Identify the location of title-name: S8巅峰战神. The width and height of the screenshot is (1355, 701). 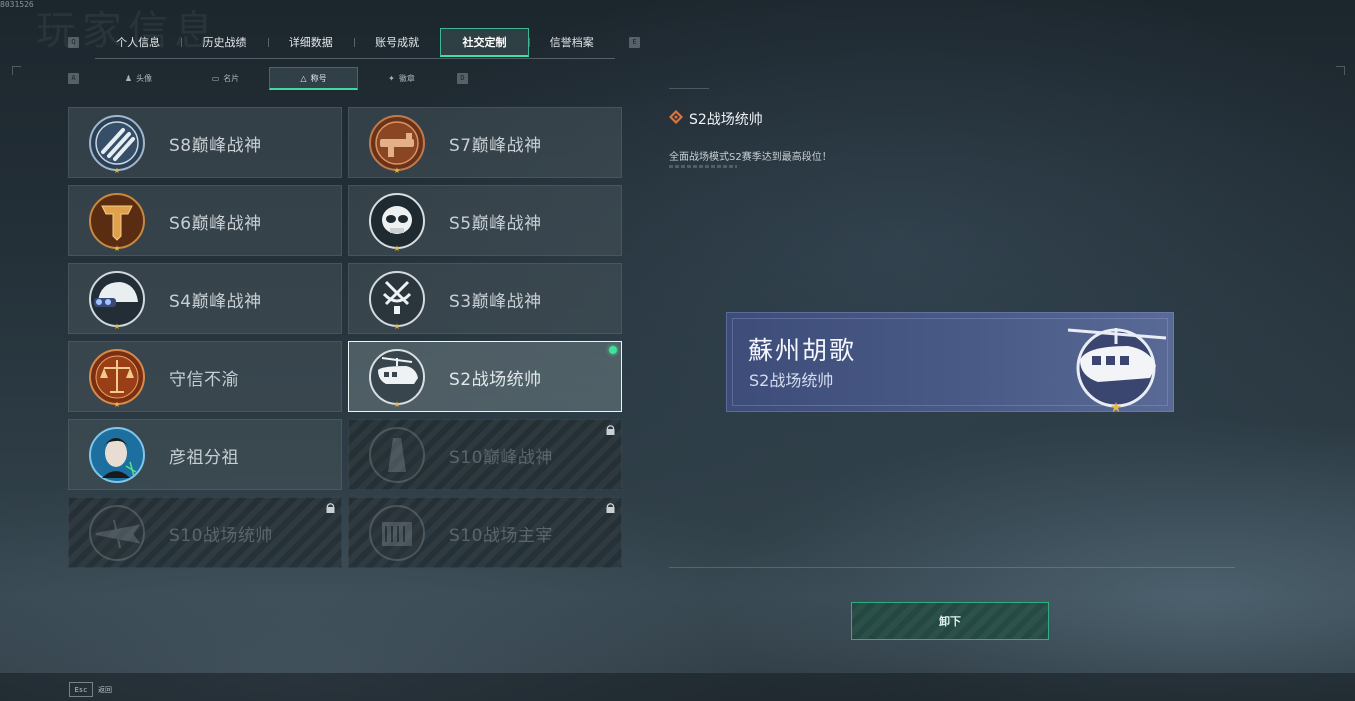
(215, 146).